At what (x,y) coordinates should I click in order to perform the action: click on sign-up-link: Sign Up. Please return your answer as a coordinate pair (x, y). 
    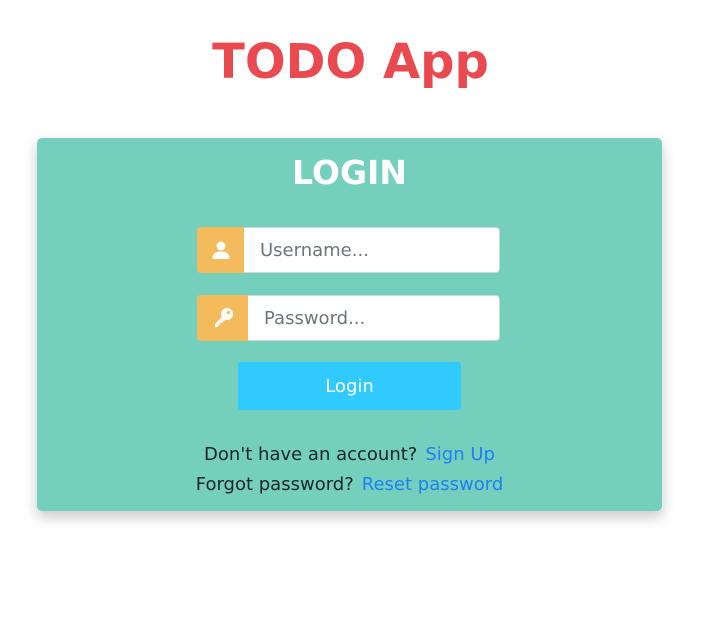
    Looking at the image, I should click on (460, 454).